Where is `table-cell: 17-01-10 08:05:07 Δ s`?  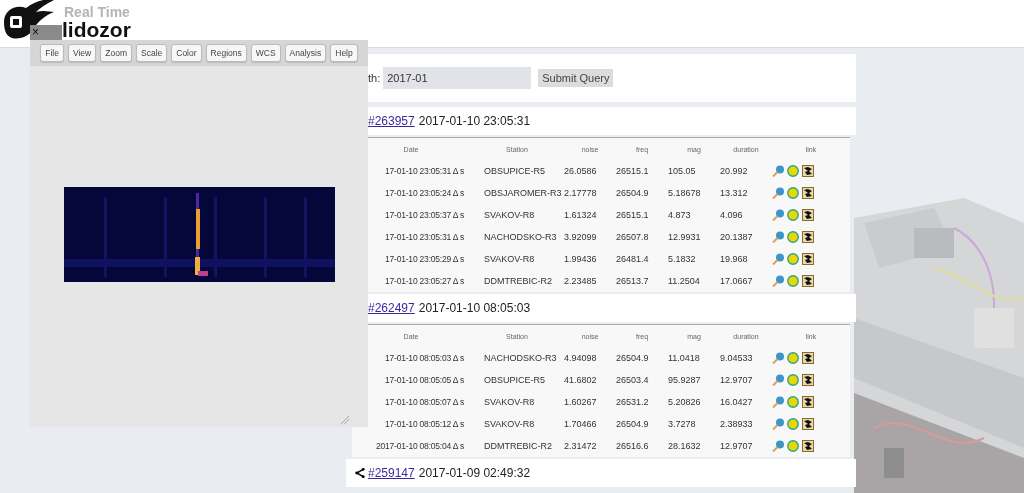
table-cell: 17-01-10 08:05:07 Δ s is located at coordinates (411, 402).